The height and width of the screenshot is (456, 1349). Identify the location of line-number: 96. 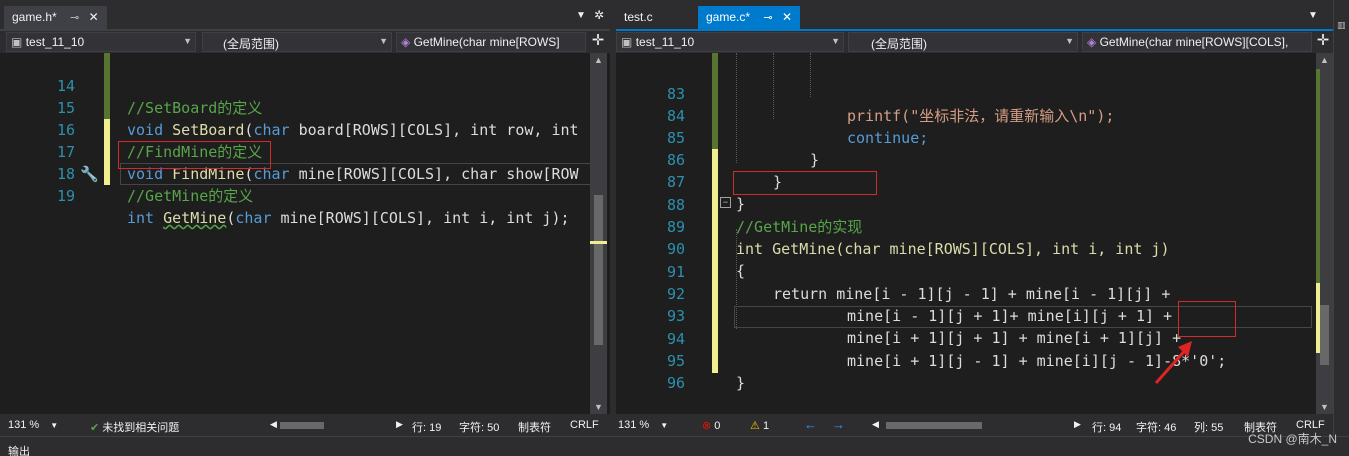
(675, 383).